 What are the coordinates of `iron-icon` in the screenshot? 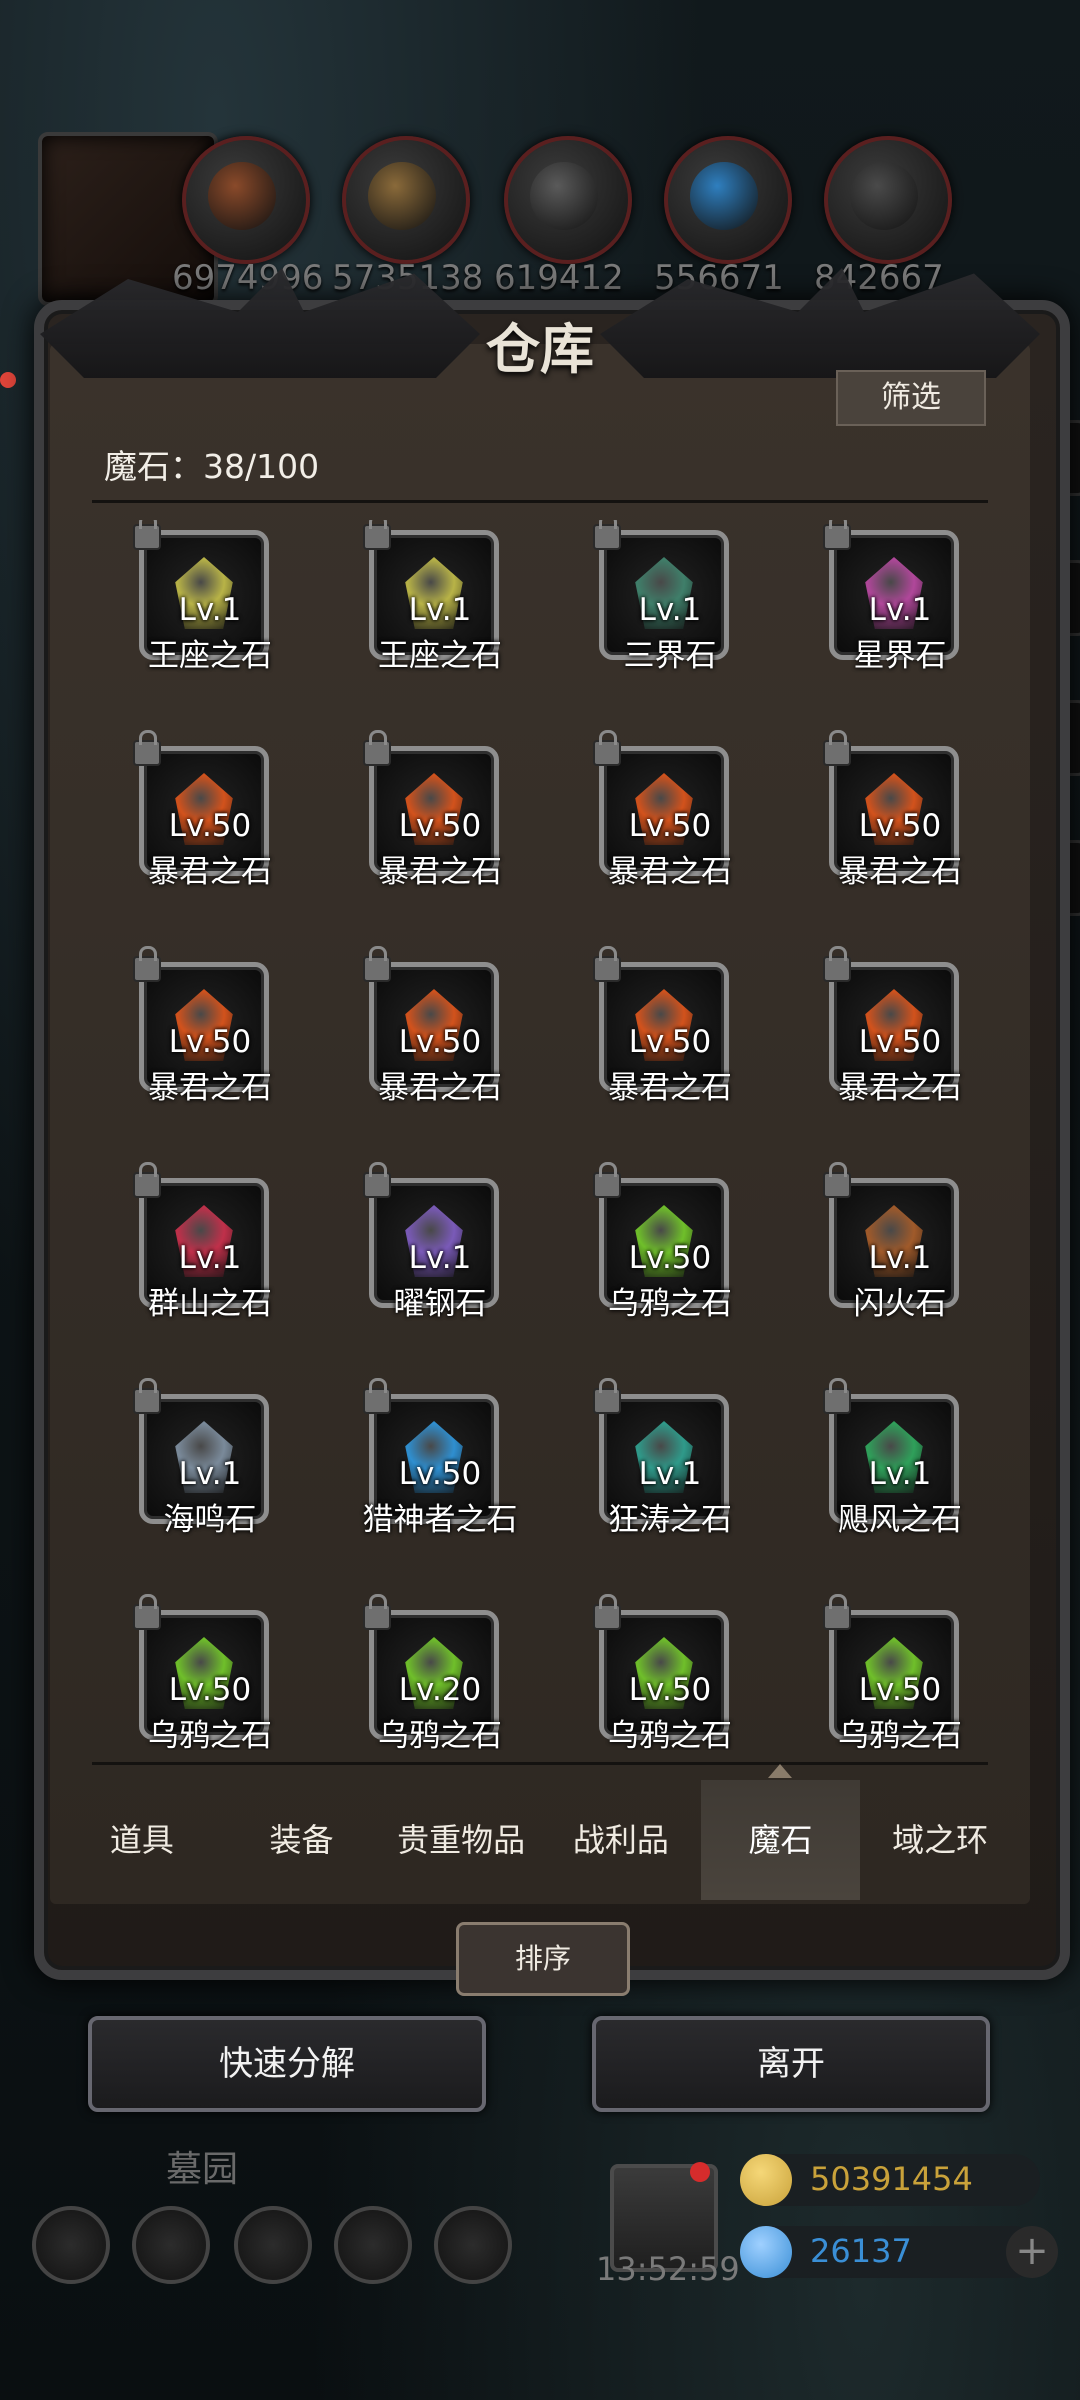 It's located at (888, 200).